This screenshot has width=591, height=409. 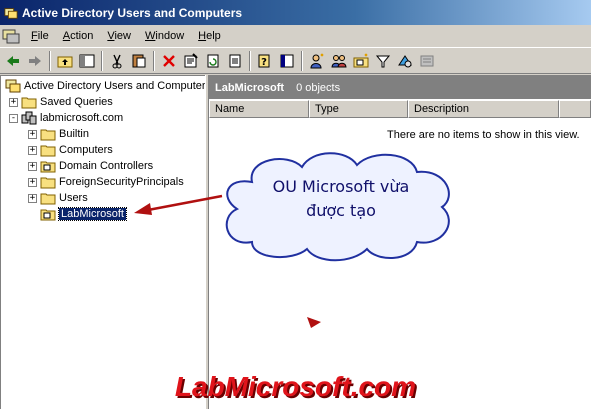 I want to click on tree-item-domain: - labmicrosoft.com, so click(x=66, y=118).